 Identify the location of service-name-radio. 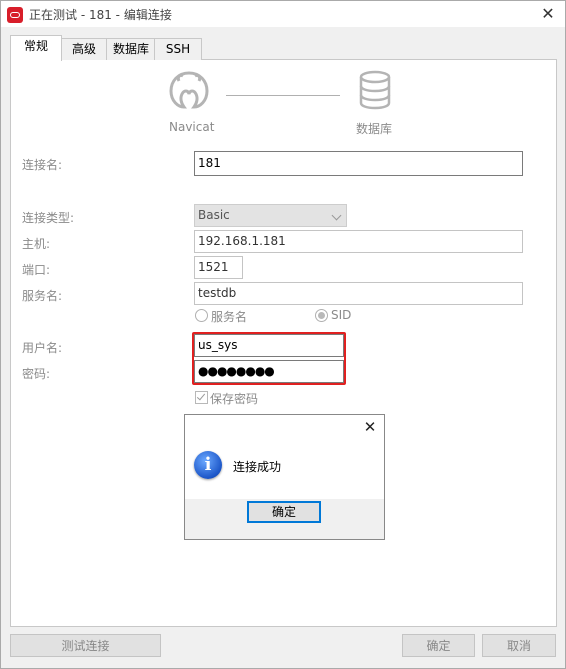
(201, 315).